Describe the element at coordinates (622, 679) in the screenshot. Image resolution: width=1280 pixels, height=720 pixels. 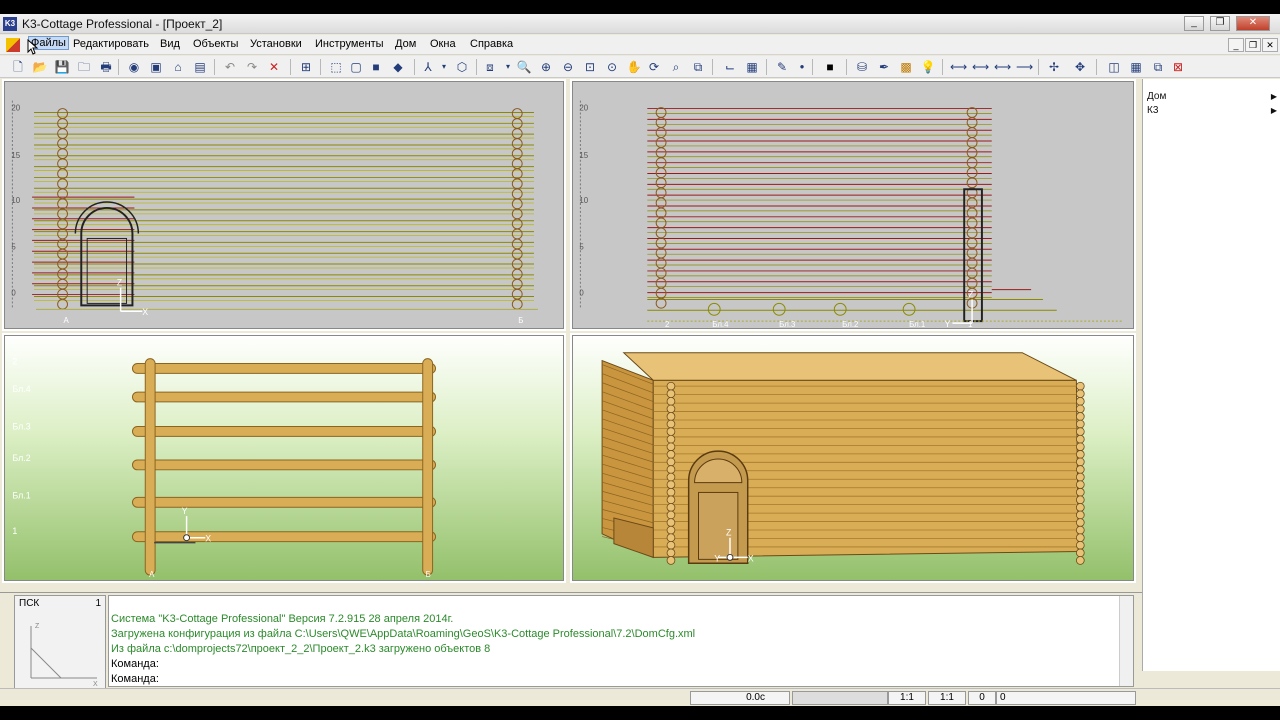
I see `command-input: Команда:` at that location.